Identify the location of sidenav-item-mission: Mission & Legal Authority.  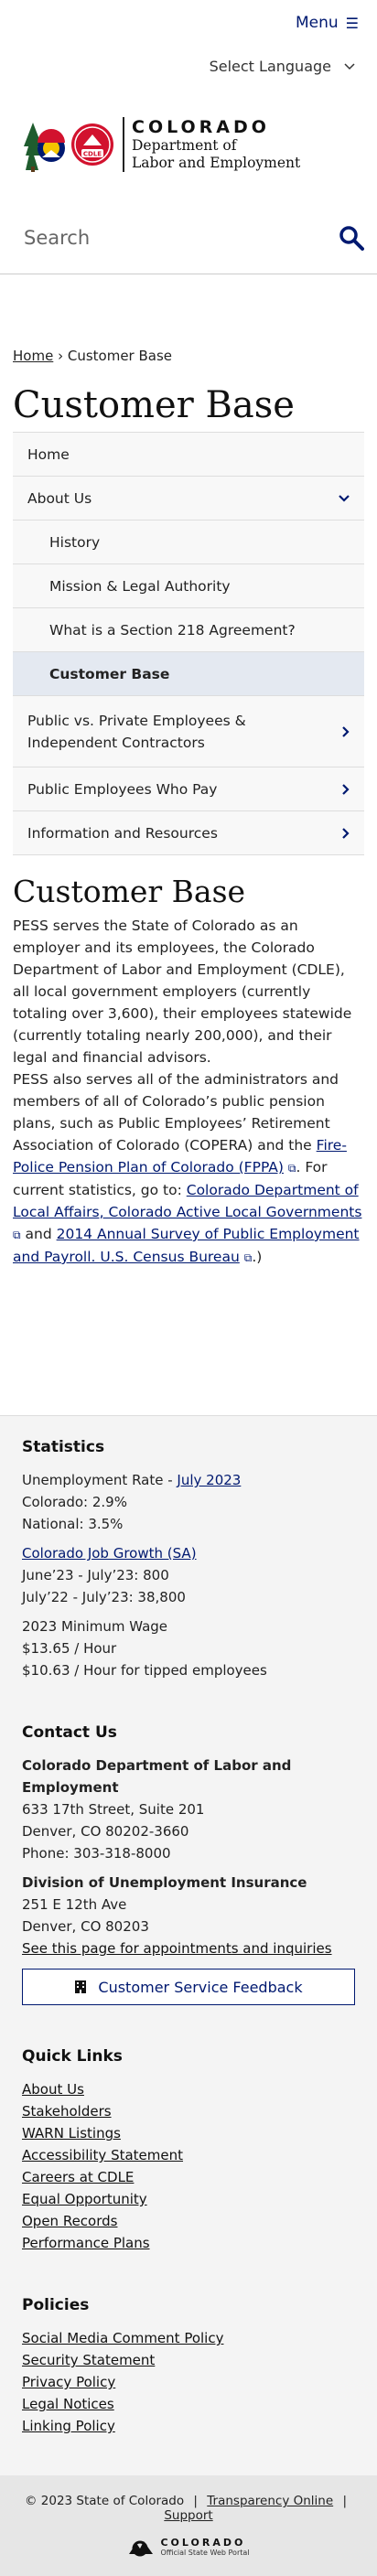
(188, 586).